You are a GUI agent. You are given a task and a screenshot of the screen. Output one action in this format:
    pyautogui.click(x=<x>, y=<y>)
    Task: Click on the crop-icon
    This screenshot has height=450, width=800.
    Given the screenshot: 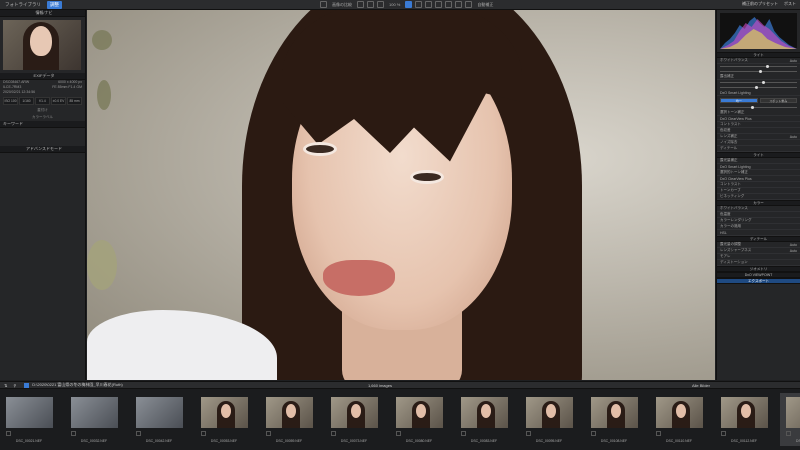 What is the action you would take?
    pyautogui.click(x=360, y=4)
    